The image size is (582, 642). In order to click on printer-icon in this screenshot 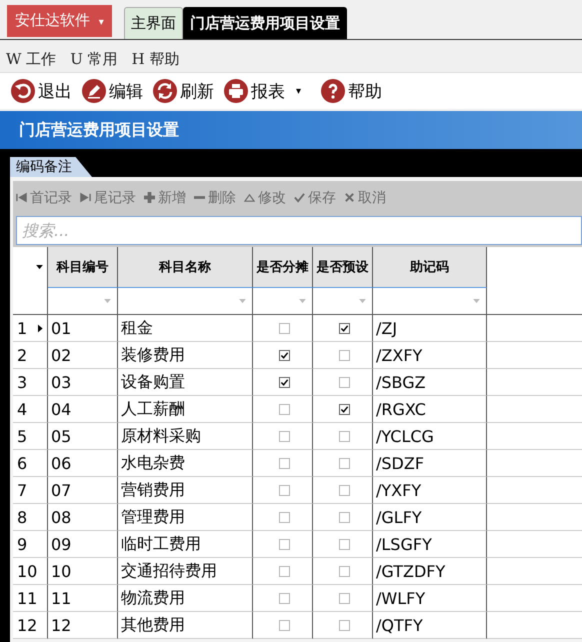, I will do `click(236, 91)`.